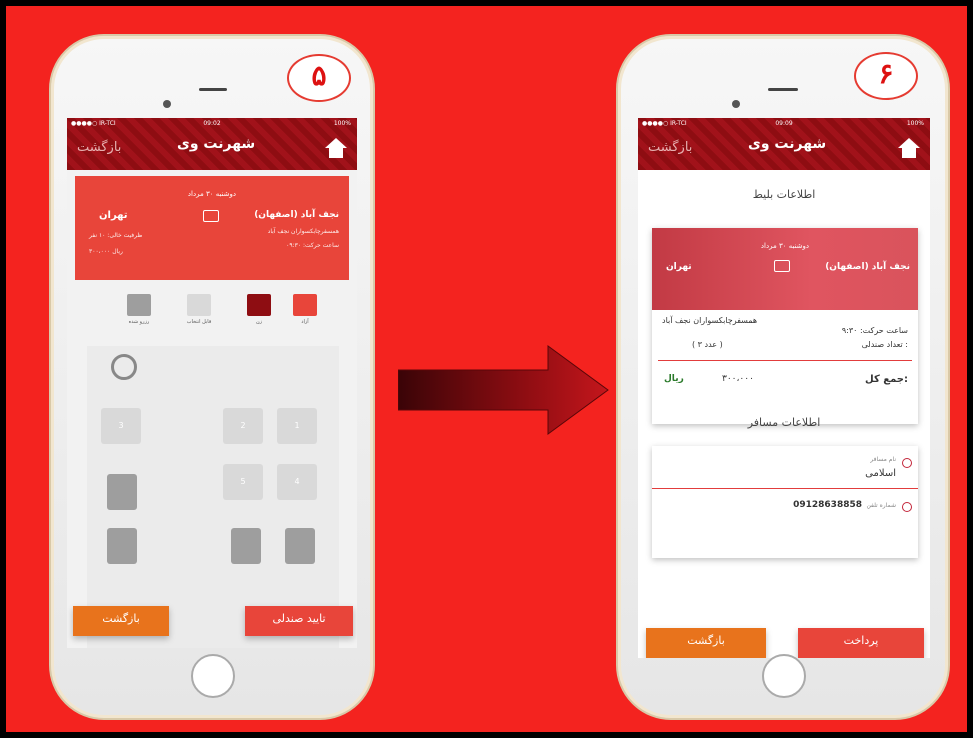  I want to click on legend-label: زن, so click(259, 322).